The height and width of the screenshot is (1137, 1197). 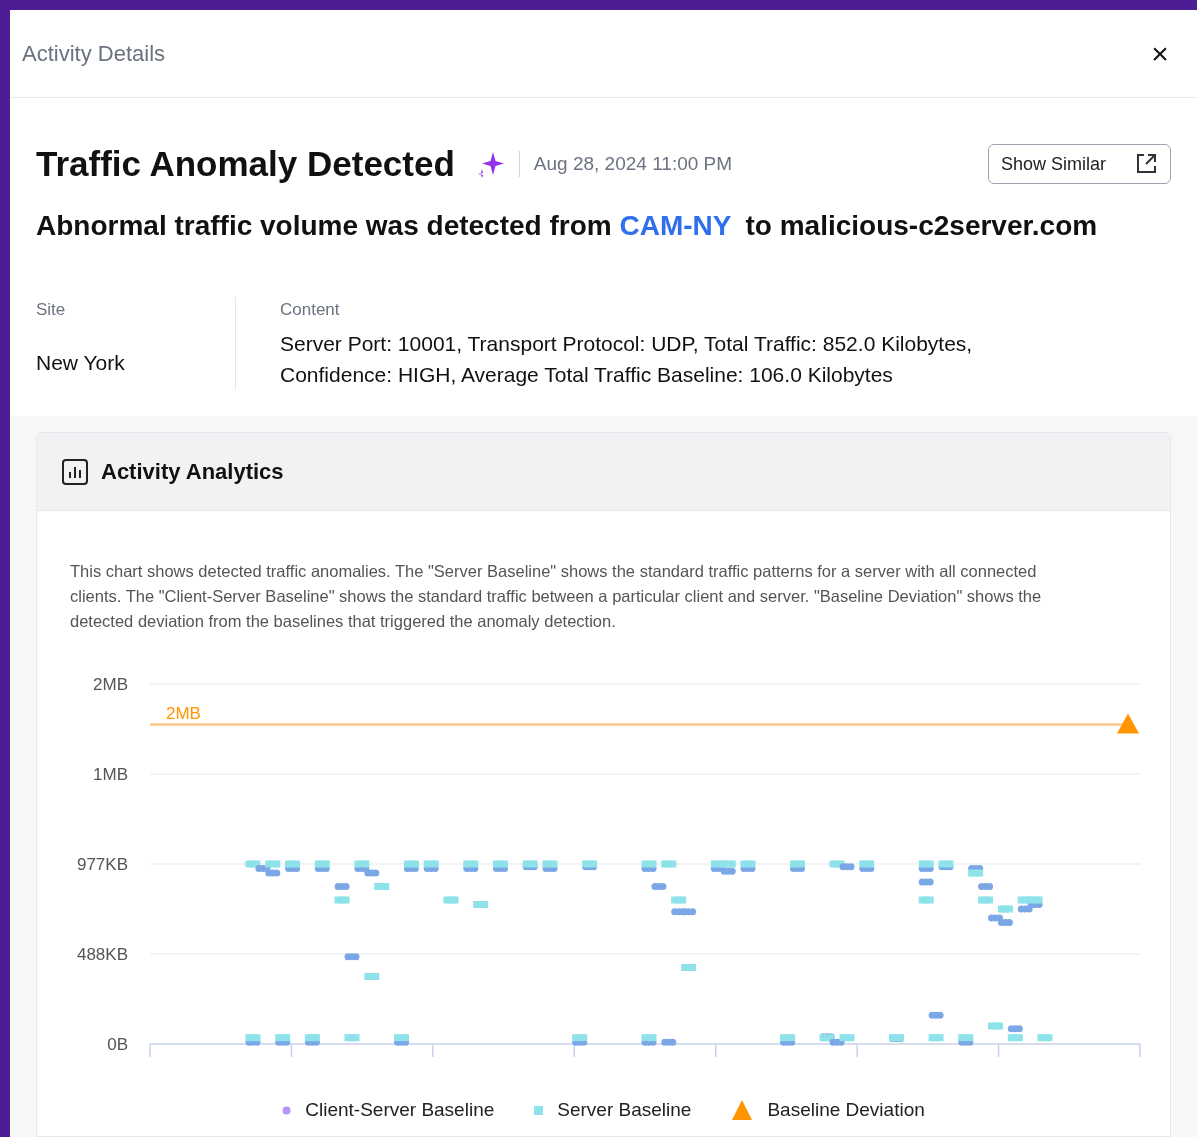 I want to click on alert-summary: Abnormal traffic volume was detected from CAM-NY to malicious-c2server.com, so click(x=567, y=225).